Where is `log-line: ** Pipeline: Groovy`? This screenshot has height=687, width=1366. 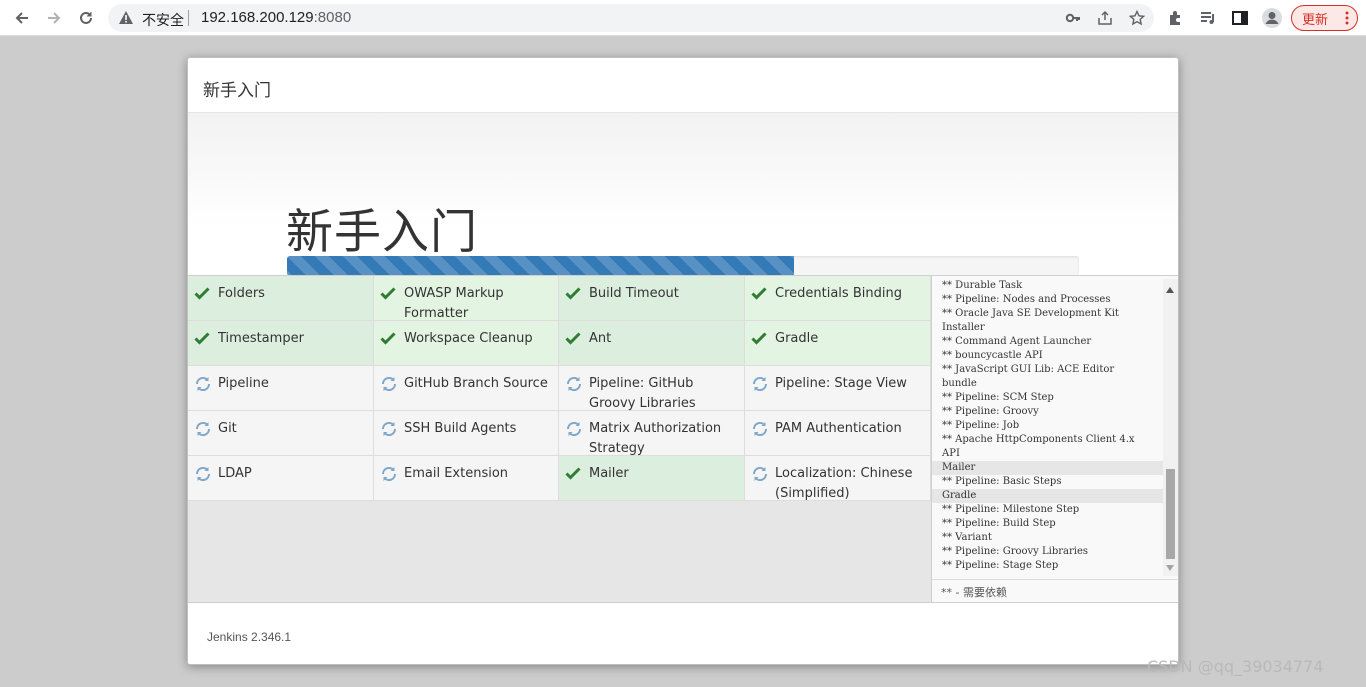 log-line: ** Pipeline: Groovy is located at coordinates (990, 411).